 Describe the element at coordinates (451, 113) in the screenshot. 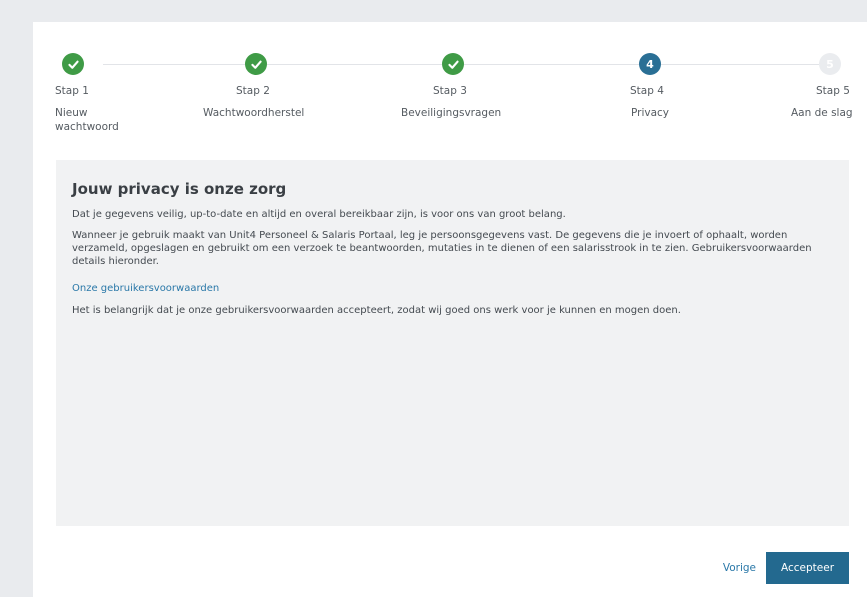

I see `step-3-name: Beveiligingsvragen` at that location.